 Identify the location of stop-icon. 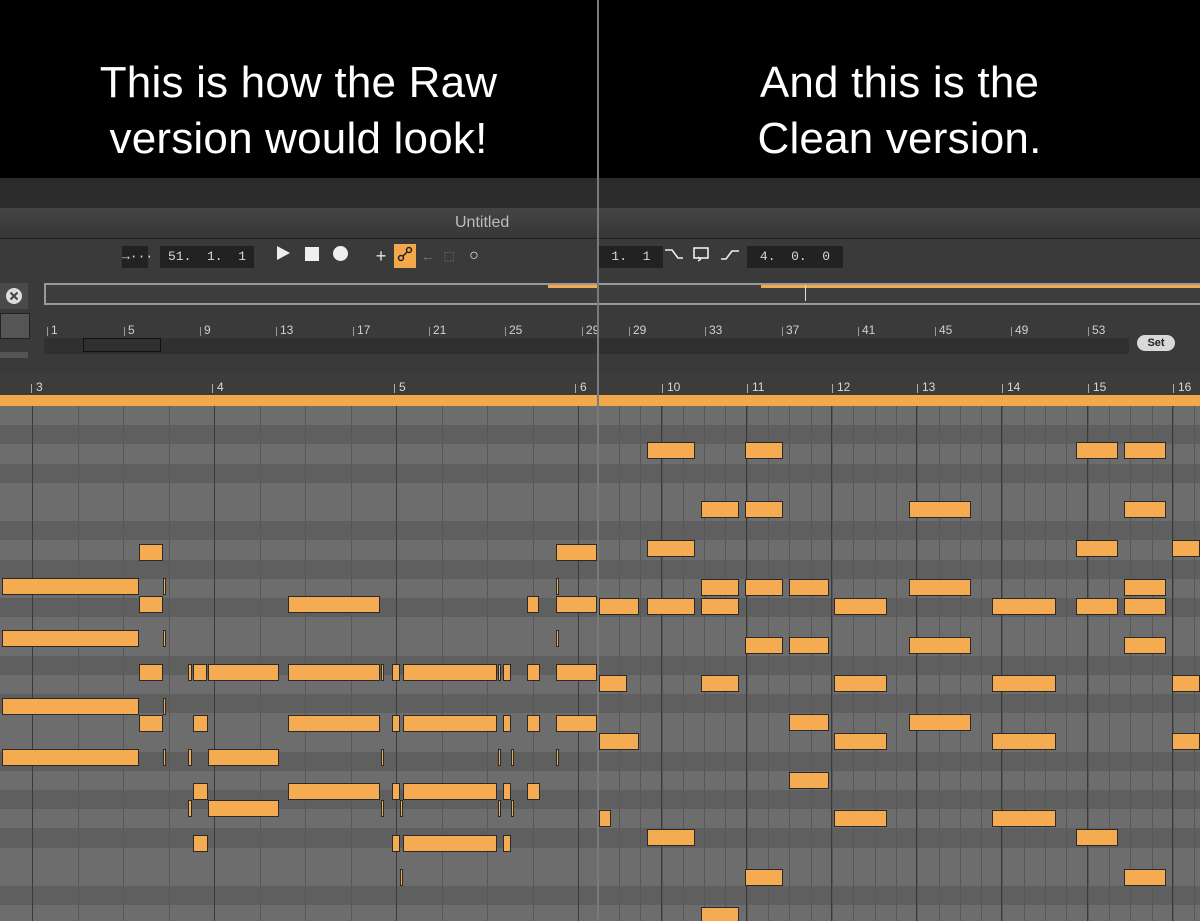
(312, 256).